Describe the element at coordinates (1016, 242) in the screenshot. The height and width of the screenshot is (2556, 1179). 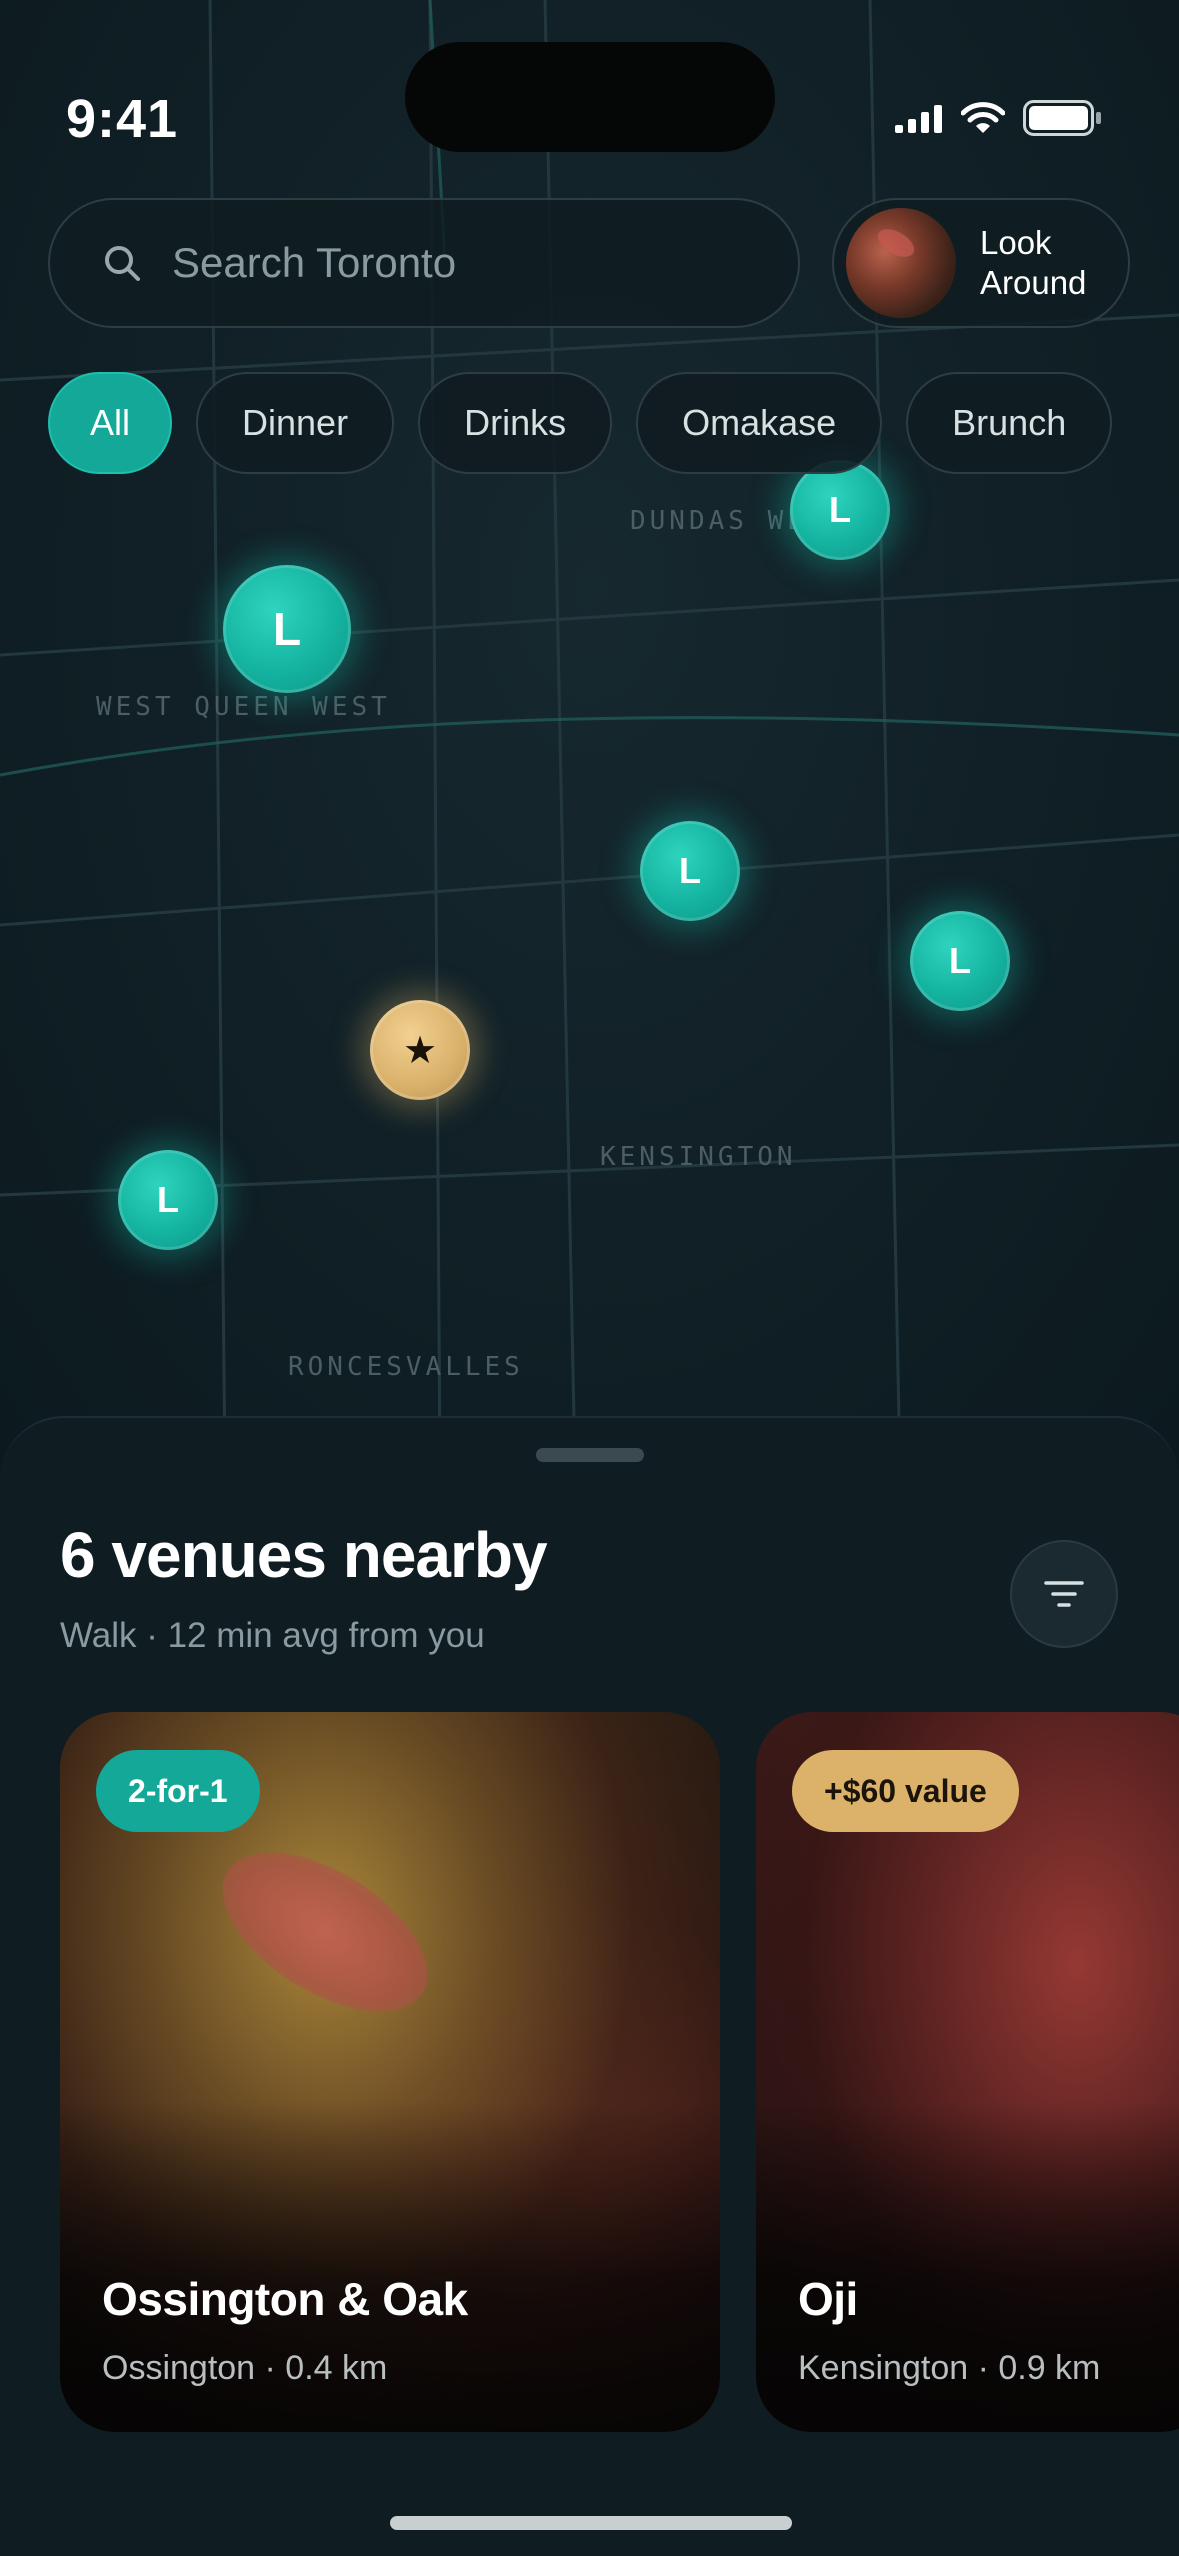
I see `look-around-label-line1: Look` at that location.